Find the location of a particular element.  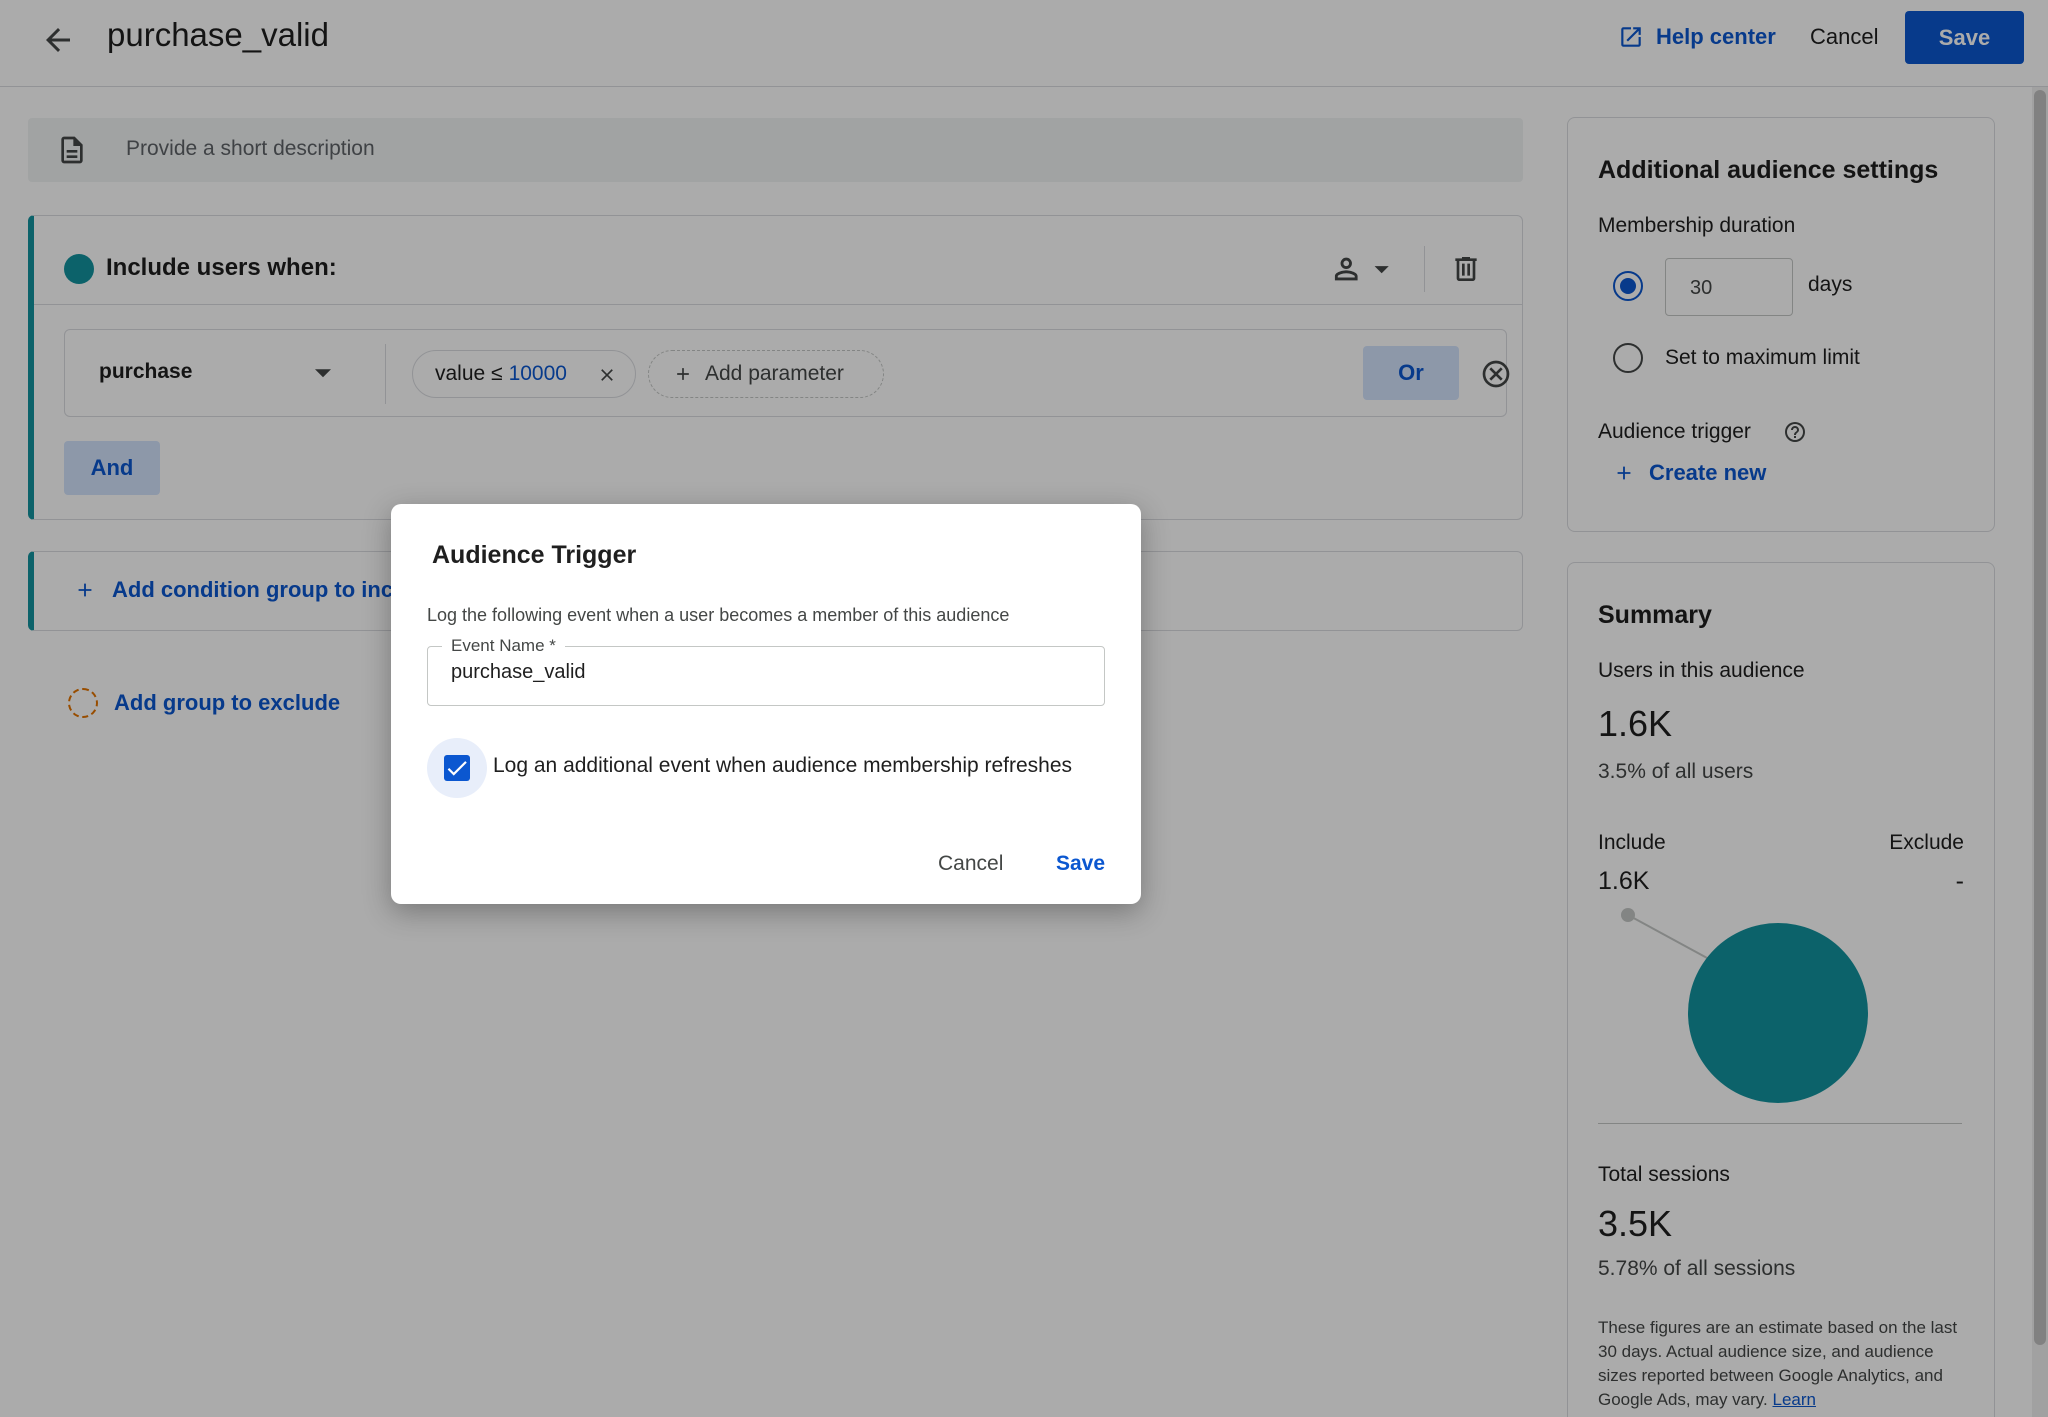

event-name-field-label: Event Name * is located at coordinates (503, 646).